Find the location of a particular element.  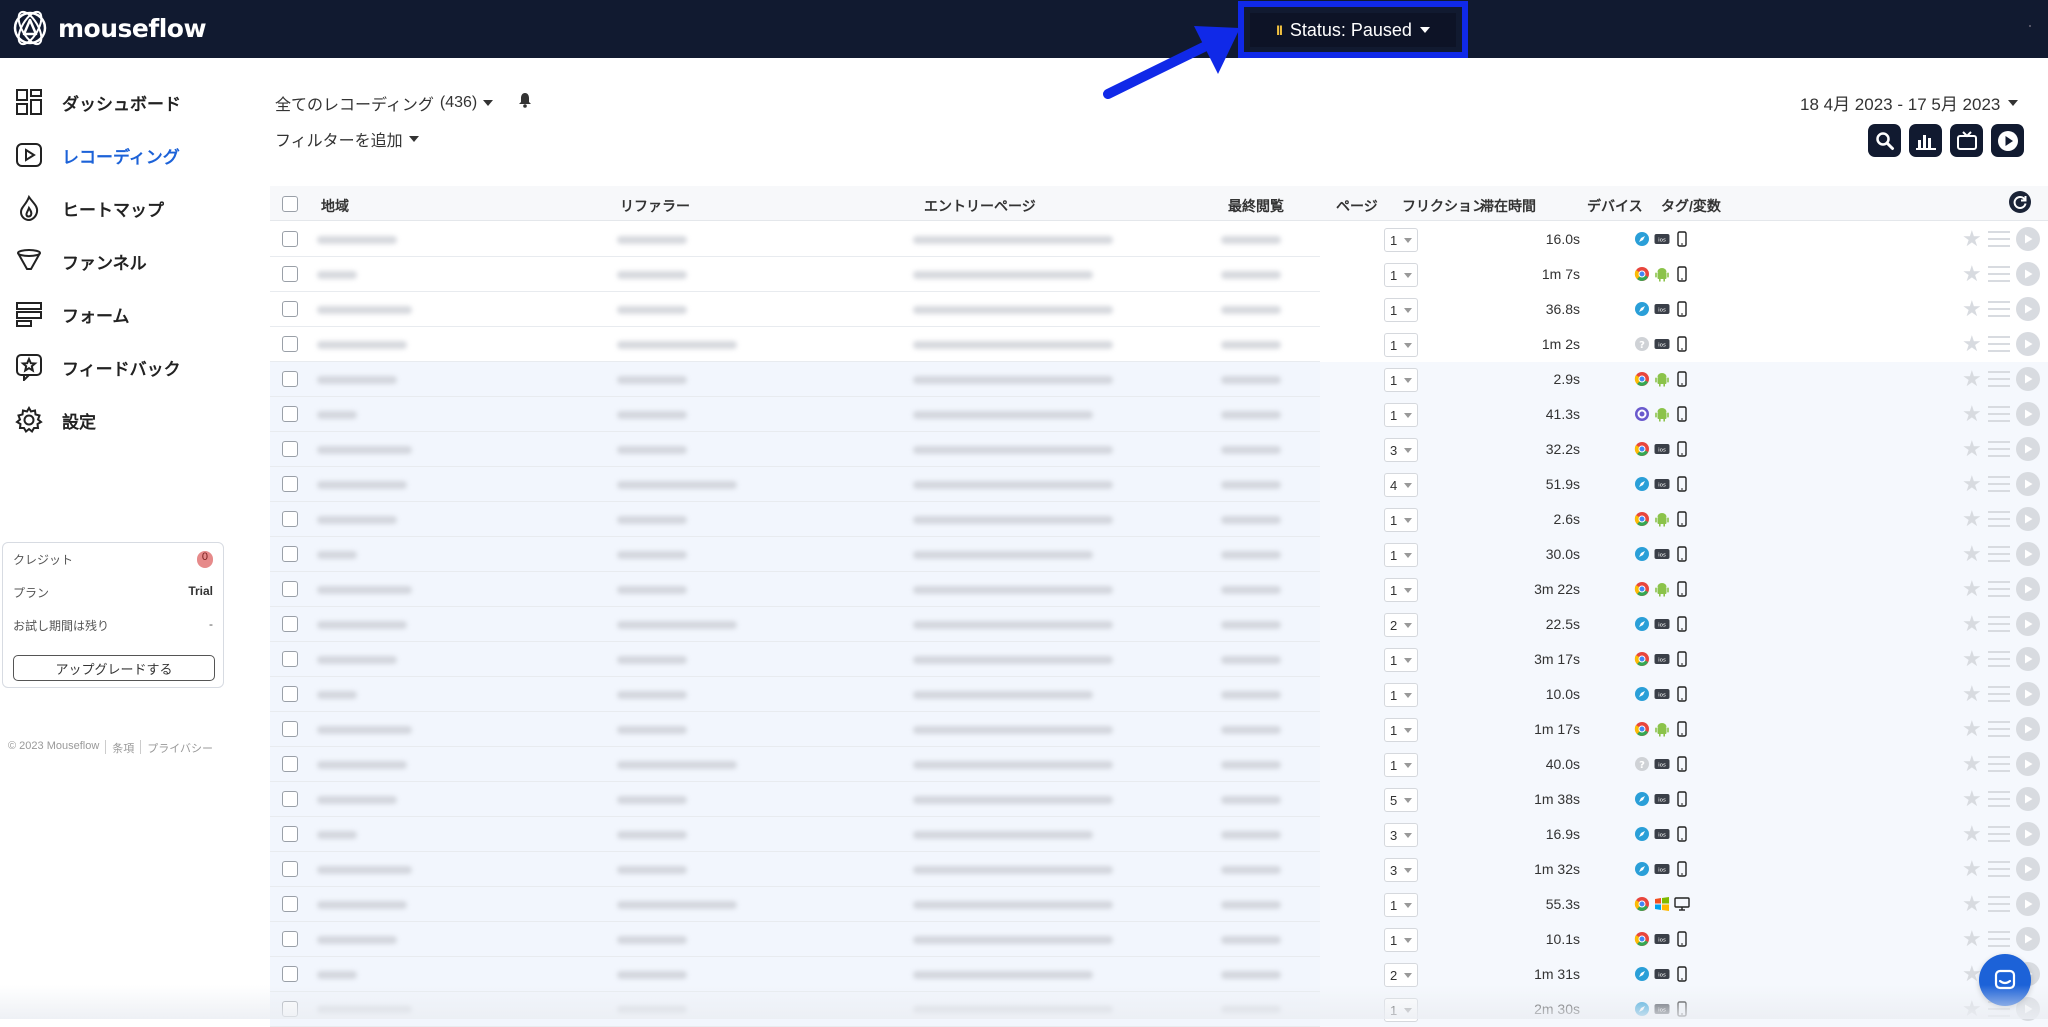

table-row: 1 2m 30s ios ★ is located at coordinates (1159, 1009).